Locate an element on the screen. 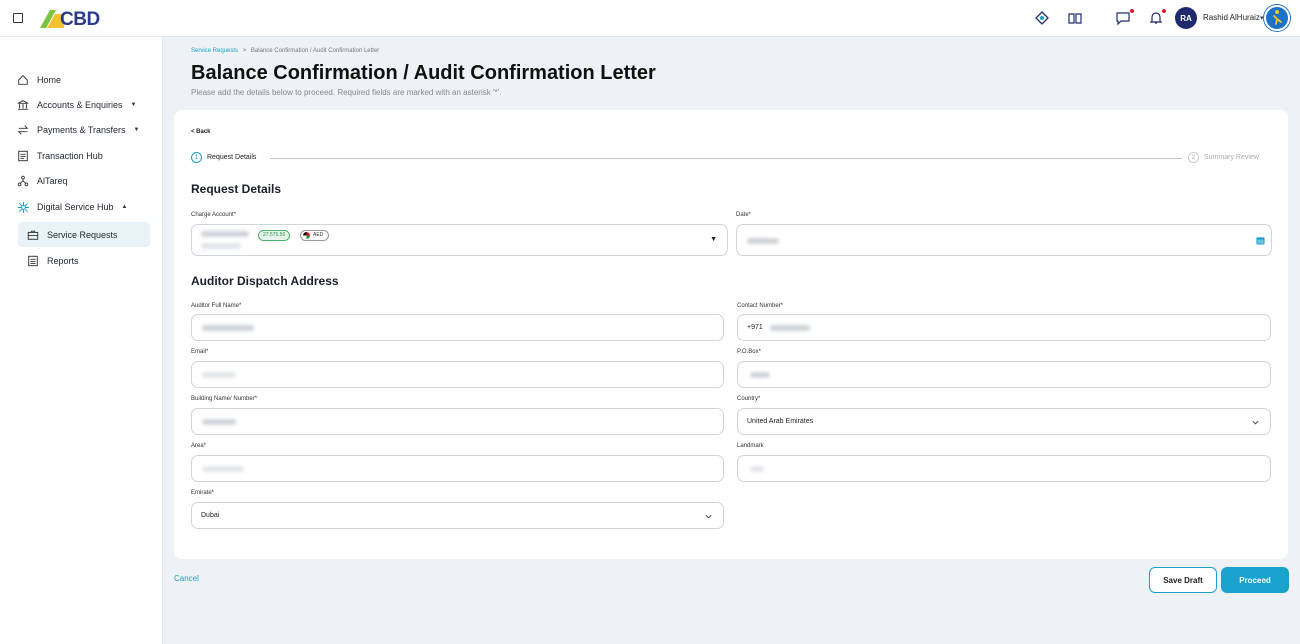 The height and width of the screenshot is (644, 1300). building-input is located at coordinates (457, 421).